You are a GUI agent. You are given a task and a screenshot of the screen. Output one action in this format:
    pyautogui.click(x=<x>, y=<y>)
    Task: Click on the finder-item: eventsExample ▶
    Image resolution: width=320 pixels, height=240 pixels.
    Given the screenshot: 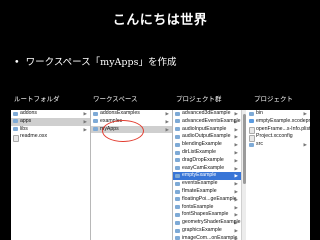 What is the action you would take?
    pyautogui.click(x=207, y=184)
    